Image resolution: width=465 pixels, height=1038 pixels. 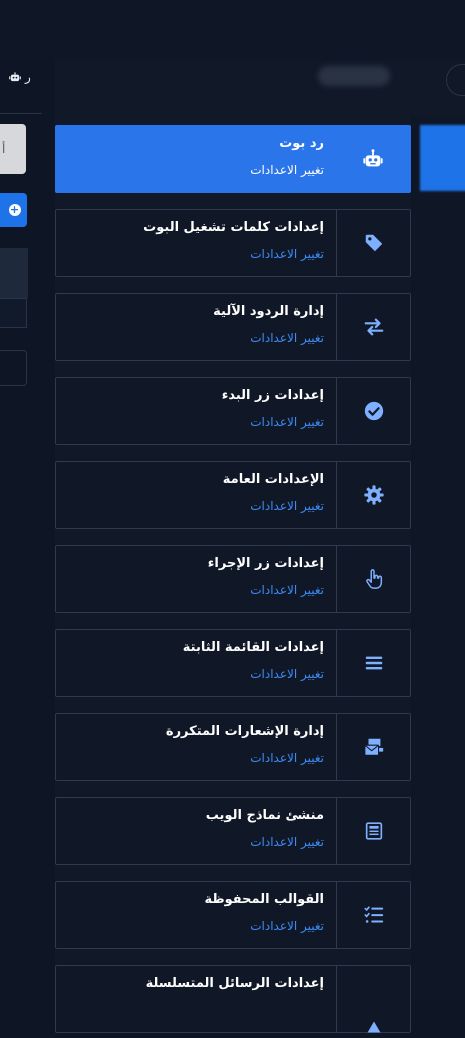 I want to click on check-circle-icon, so click(x=373, y=411).